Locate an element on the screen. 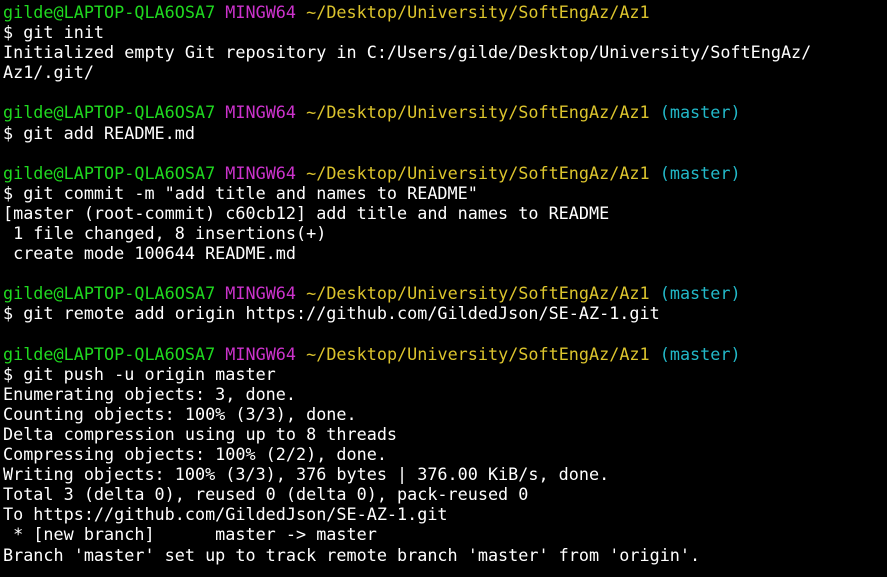  output-text: Counting objects: 100% (3/3), done. is located at coordinates (180, 413).